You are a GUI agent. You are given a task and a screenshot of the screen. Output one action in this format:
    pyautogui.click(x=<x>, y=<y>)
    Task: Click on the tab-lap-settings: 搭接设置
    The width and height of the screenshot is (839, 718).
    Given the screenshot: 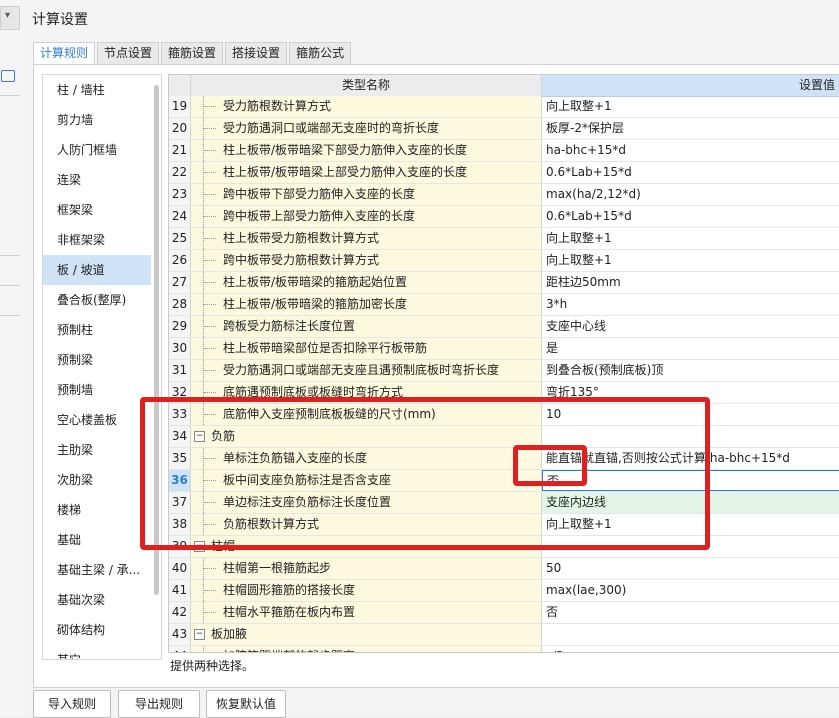 What is the action you would take?
    pyautogui.click(x=256, y=53)
    